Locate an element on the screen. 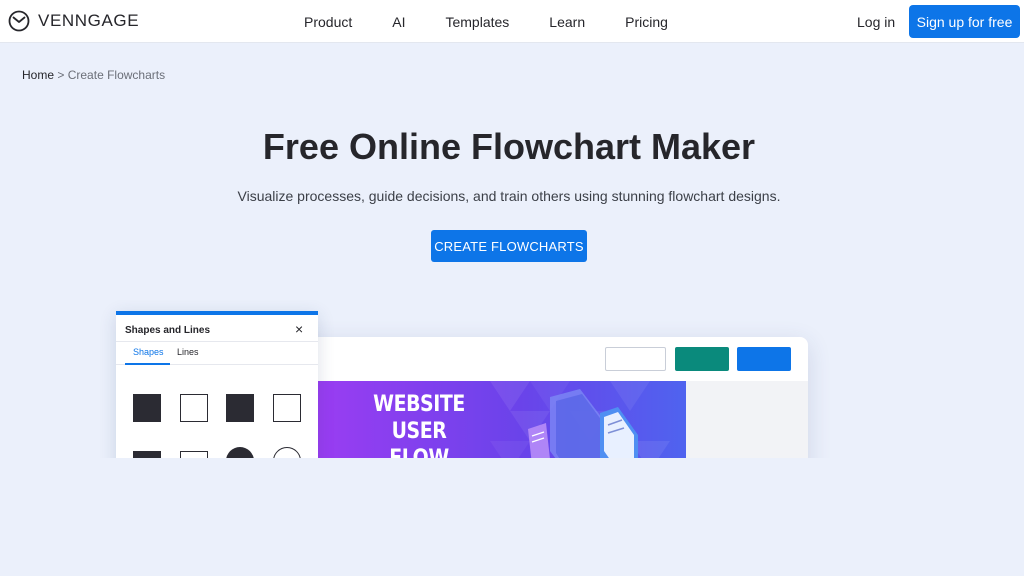  banner-title-line2: FLOW DIAGRAM is located at coordinates (419, 451).